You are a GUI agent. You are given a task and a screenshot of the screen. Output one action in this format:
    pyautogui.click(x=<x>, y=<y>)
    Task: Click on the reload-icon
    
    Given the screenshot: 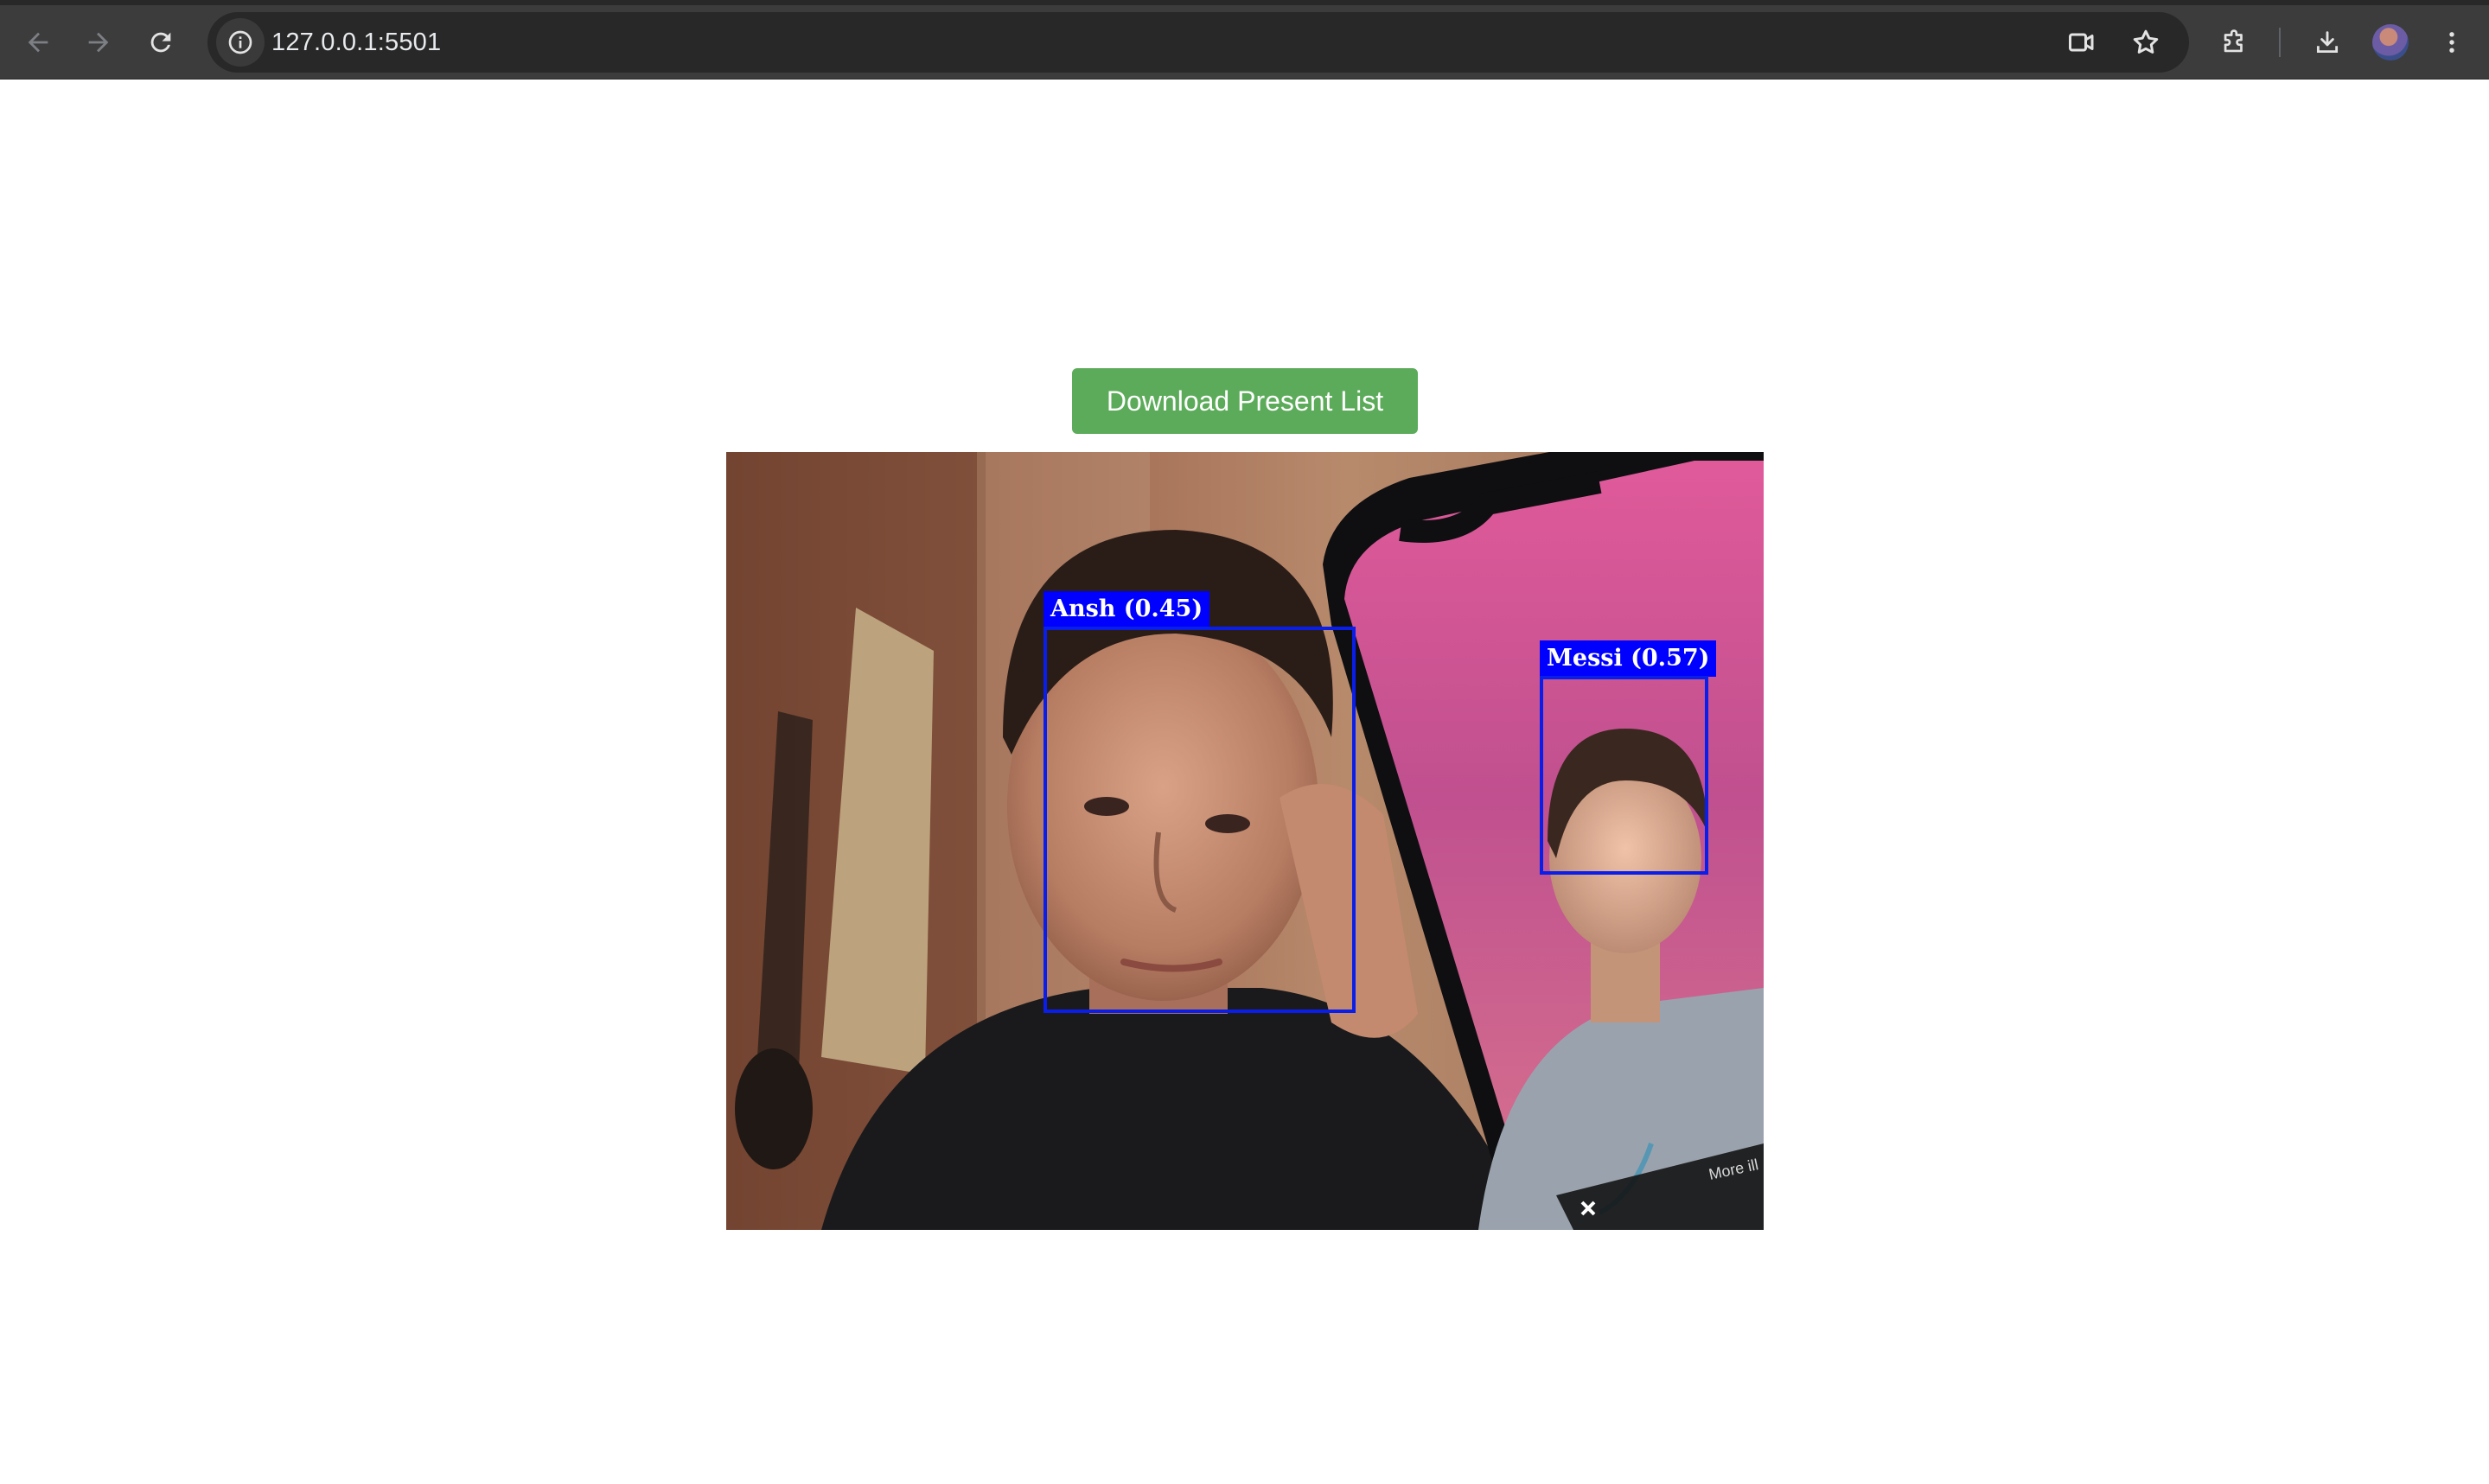 What is the action you would take?
    pyautogui.click(x=160, y=42)
    